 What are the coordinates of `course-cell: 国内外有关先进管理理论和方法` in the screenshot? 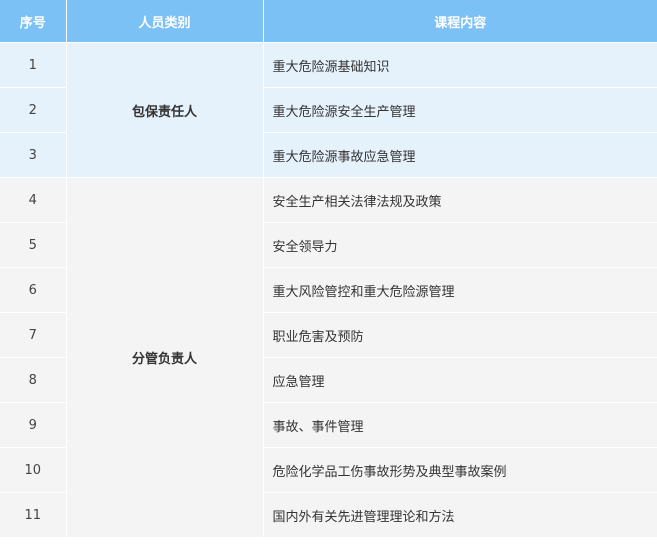 It's located at (460, 515).